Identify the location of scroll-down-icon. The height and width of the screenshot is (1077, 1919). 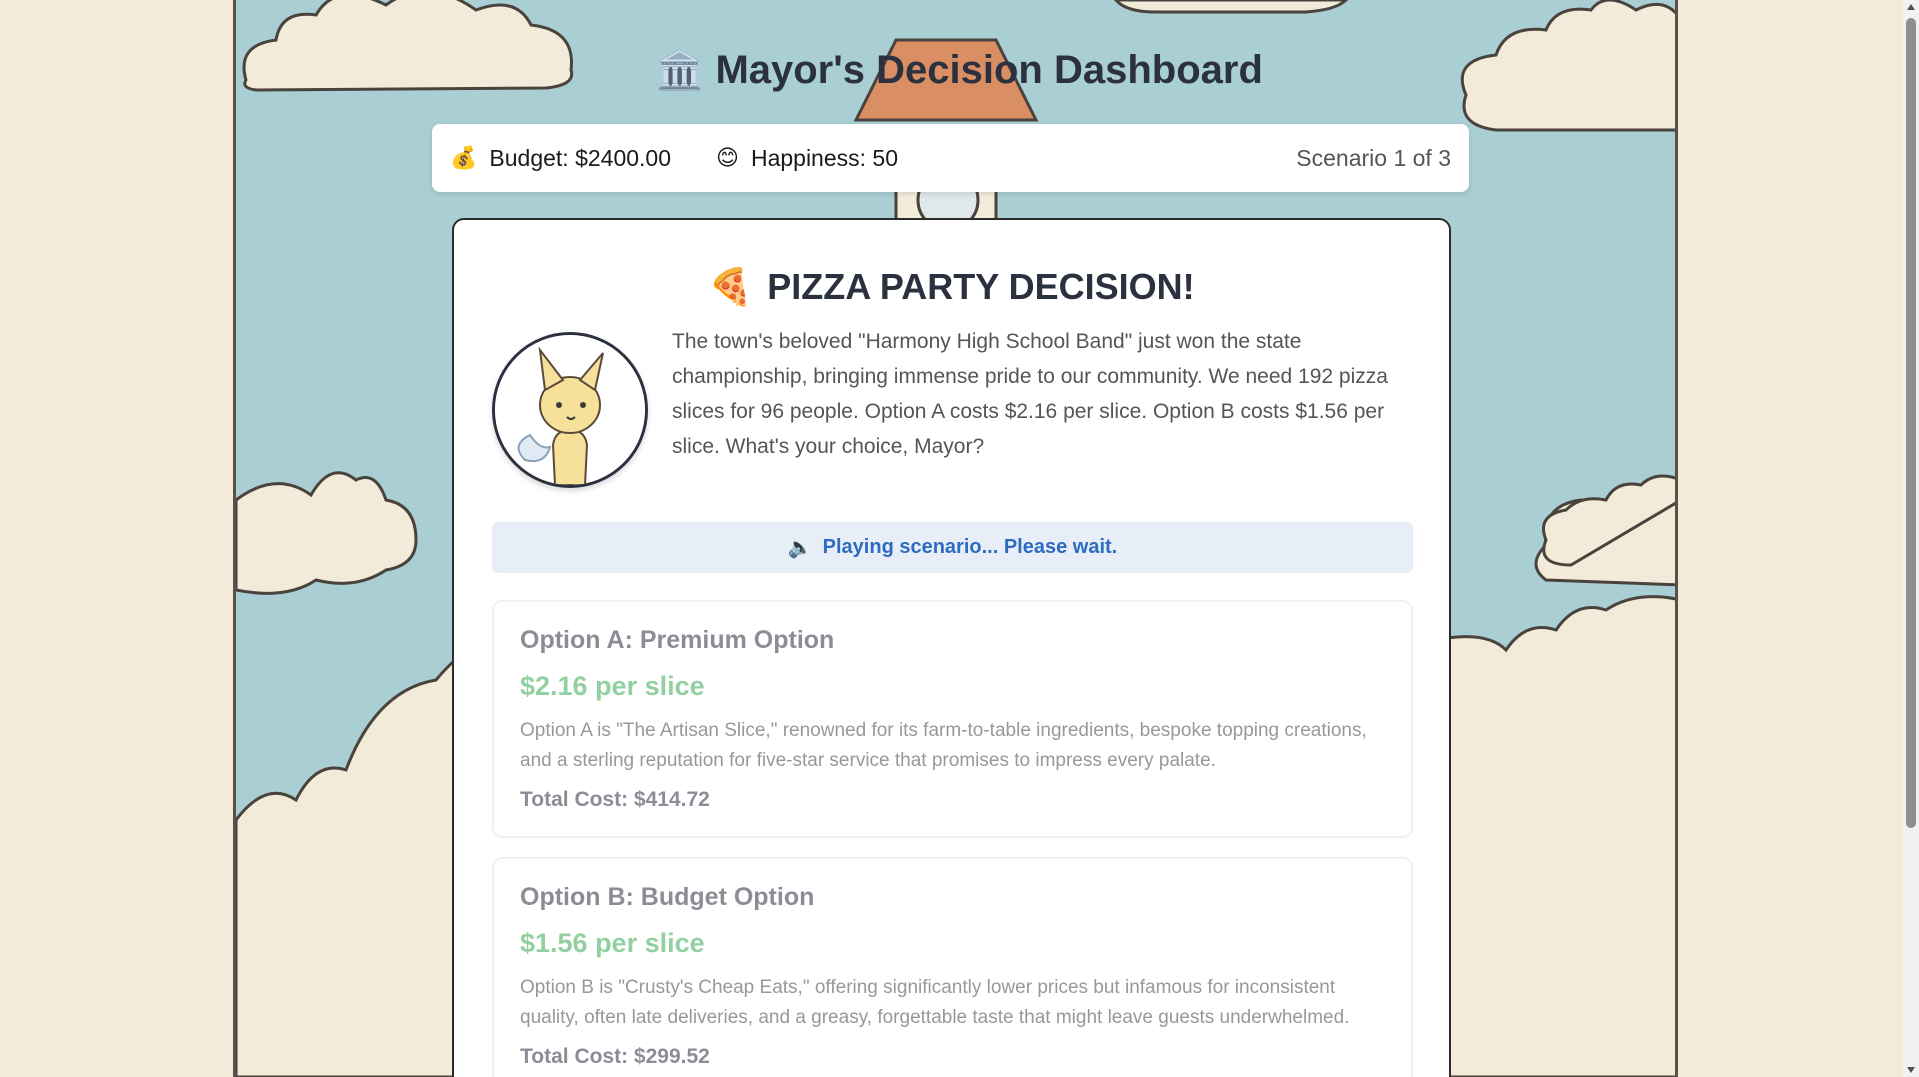
(1911, 1070).